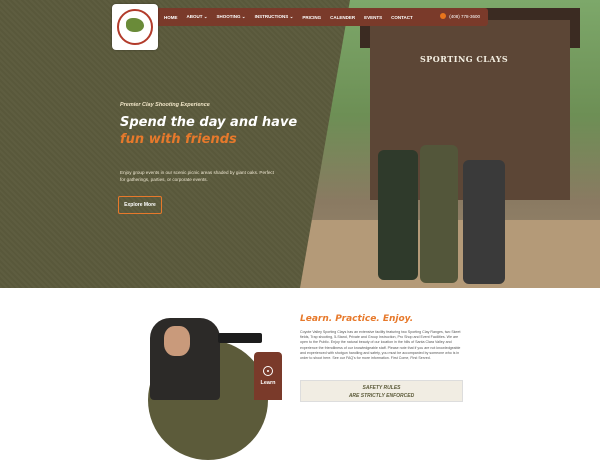 This screenshot has width=600, height=460. What do you see at coordinates (177, 341) in the screenshot?
I see `shooter-face` at bounding box center [177, 341].